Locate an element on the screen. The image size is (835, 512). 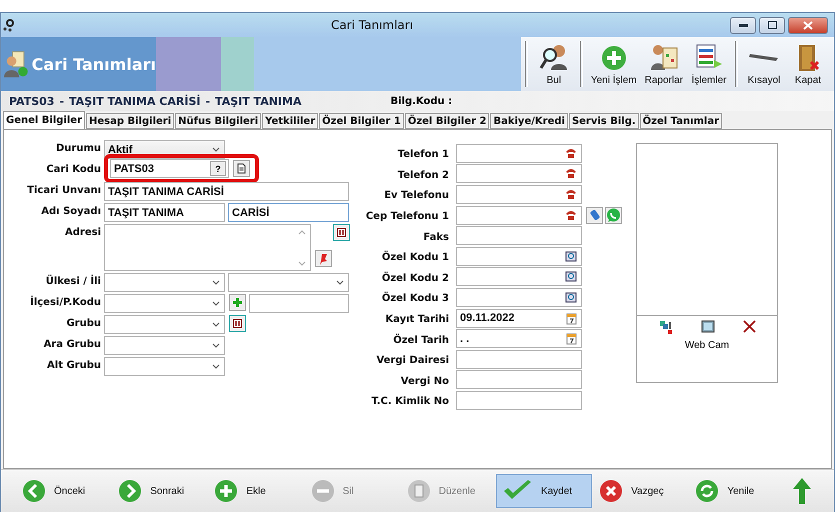
field-label: Alt Grubu is located at coordinates (74, 365).